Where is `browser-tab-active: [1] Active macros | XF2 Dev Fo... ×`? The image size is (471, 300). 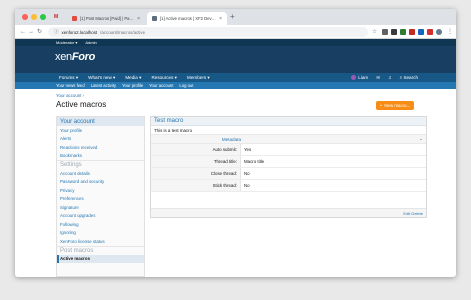
browser-tab-active: [1] Active macros | XF2 Dev Fo... × is located at coordinates (187, 18).